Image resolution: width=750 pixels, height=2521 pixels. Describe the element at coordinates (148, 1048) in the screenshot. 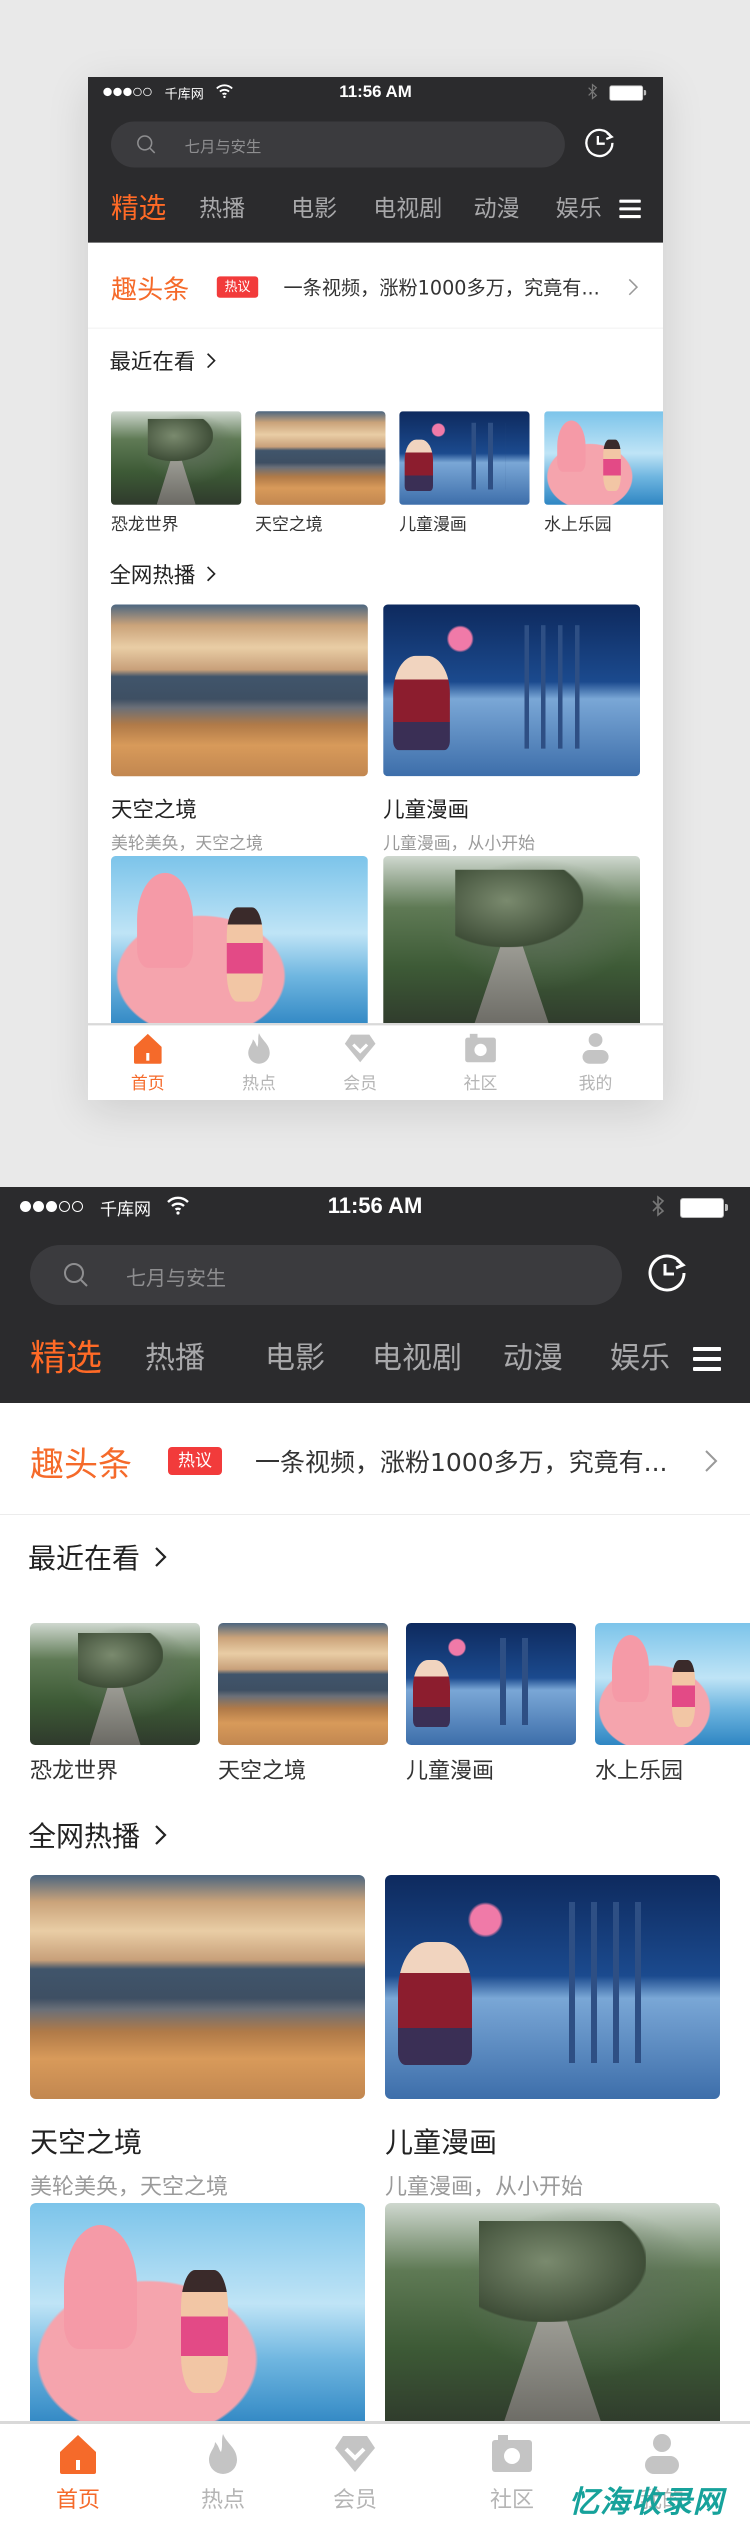

I see `home-icon` at that location.